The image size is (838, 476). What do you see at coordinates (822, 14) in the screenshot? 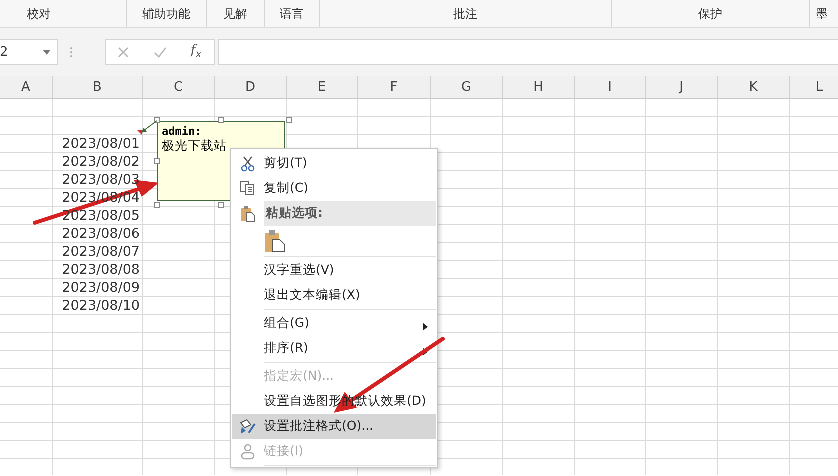
I see `ribbon-group-label: 墨` at bounding box center [822, 14].